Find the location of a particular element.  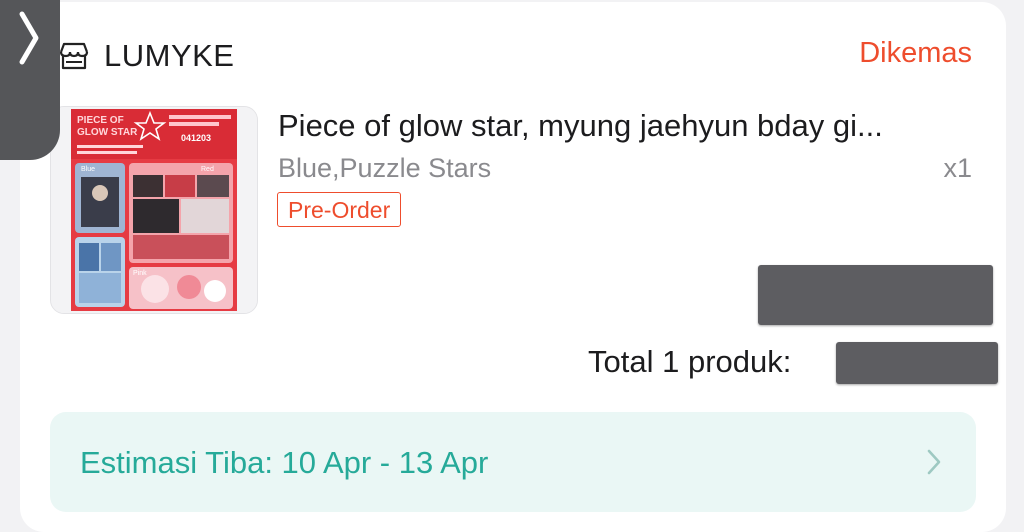

delivery-estimate-text: Estimasi Tiba: 10 Apr - 13 Apr is located at coordinates (284, 462).